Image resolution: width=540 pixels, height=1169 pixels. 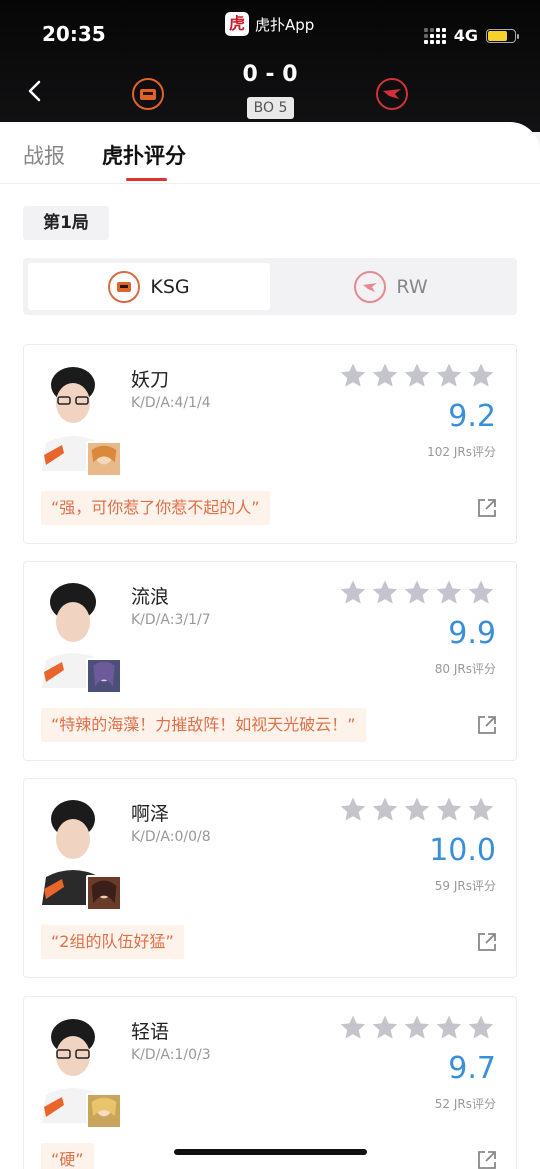 What do you see at coordinates (370, 286) in the screenshot?
I see `rw-badge-icon` at bounding box center [370, 286].